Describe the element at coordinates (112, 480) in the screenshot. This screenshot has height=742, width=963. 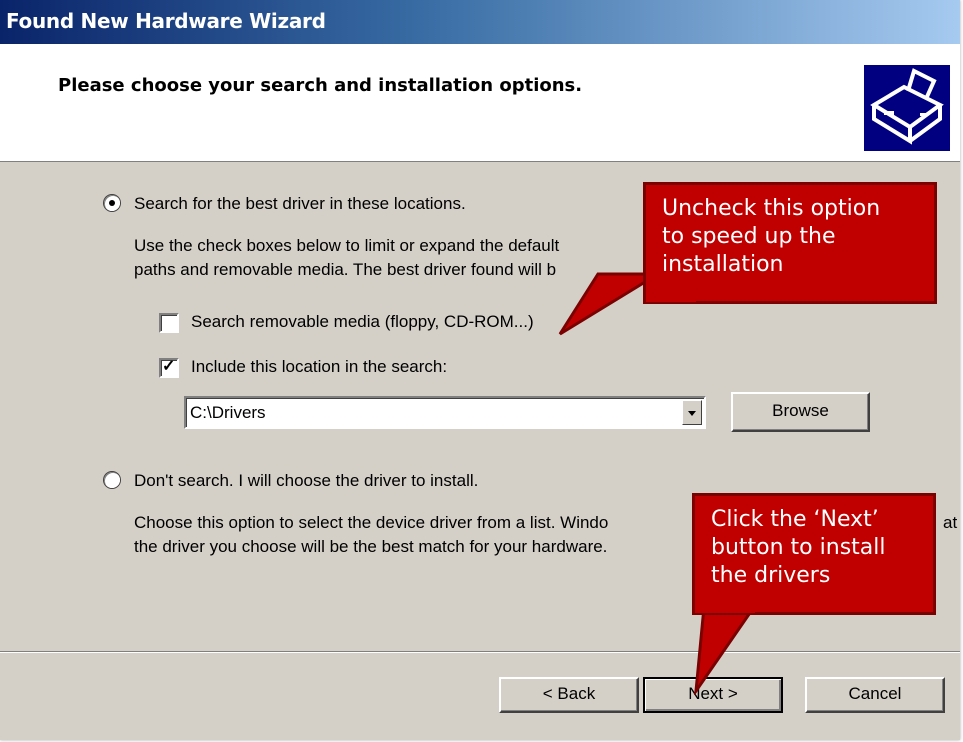
I see `dont-search-radio` at that location.